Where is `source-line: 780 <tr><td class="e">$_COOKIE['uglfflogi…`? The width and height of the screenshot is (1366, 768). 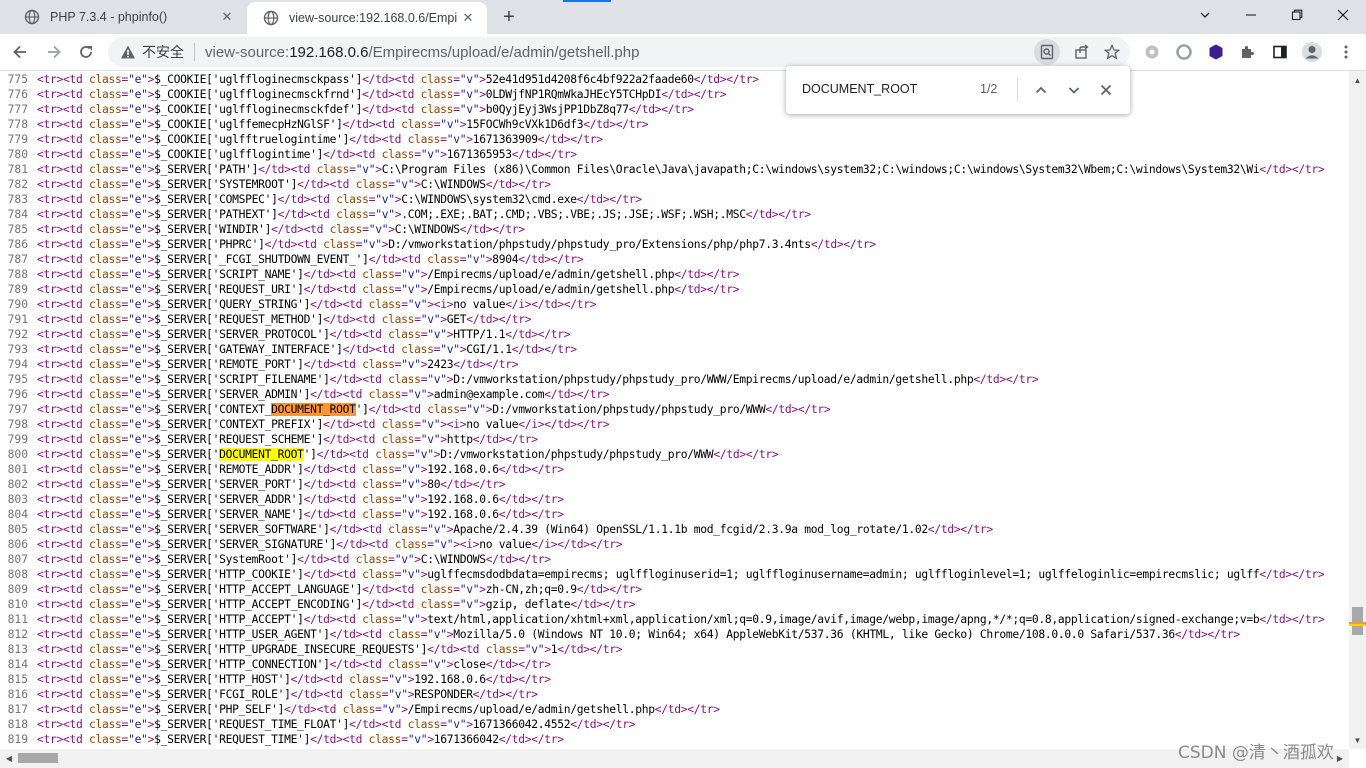 source-line: 780 <tr><td class="e">$_COOKIE['uglfflogi… is located at coordinates (674, 154).